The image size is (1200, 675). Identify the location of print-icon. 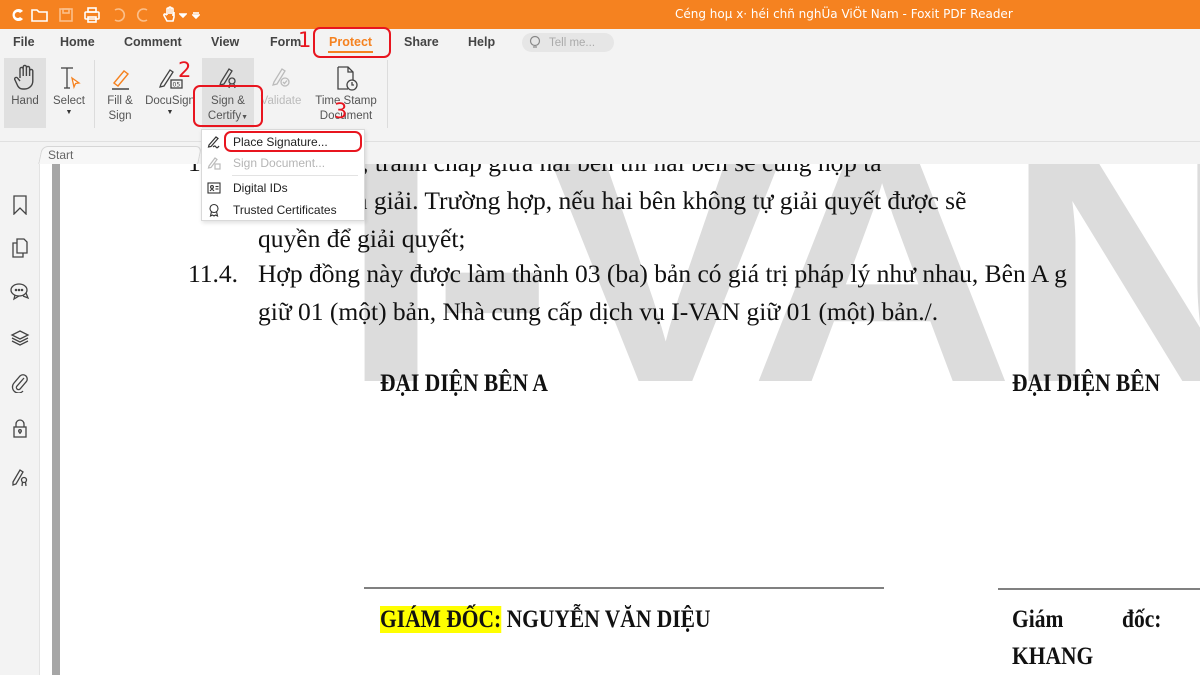
(92, 15).